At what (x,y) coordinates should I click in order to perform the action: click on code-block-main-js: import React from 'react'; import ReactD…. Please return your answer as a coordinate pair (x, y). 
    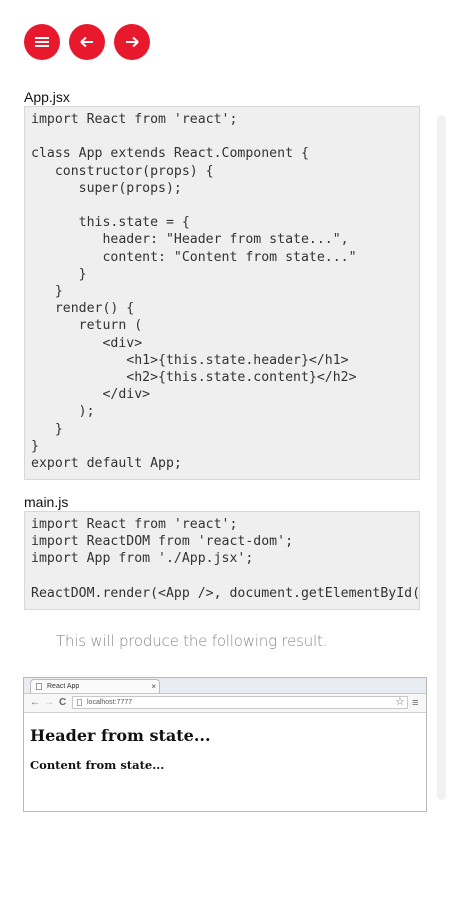
    Looking at the image, I should click on (222, 560).